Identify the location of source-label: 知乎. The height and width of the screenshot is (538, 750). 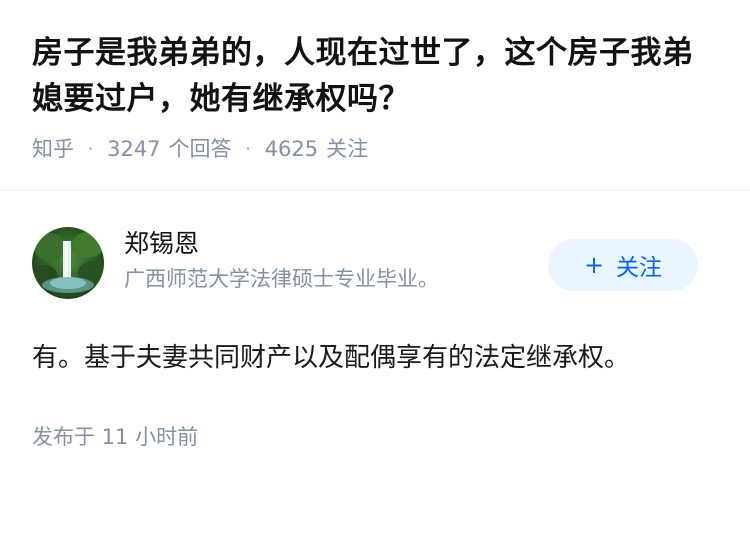
(53, 149).